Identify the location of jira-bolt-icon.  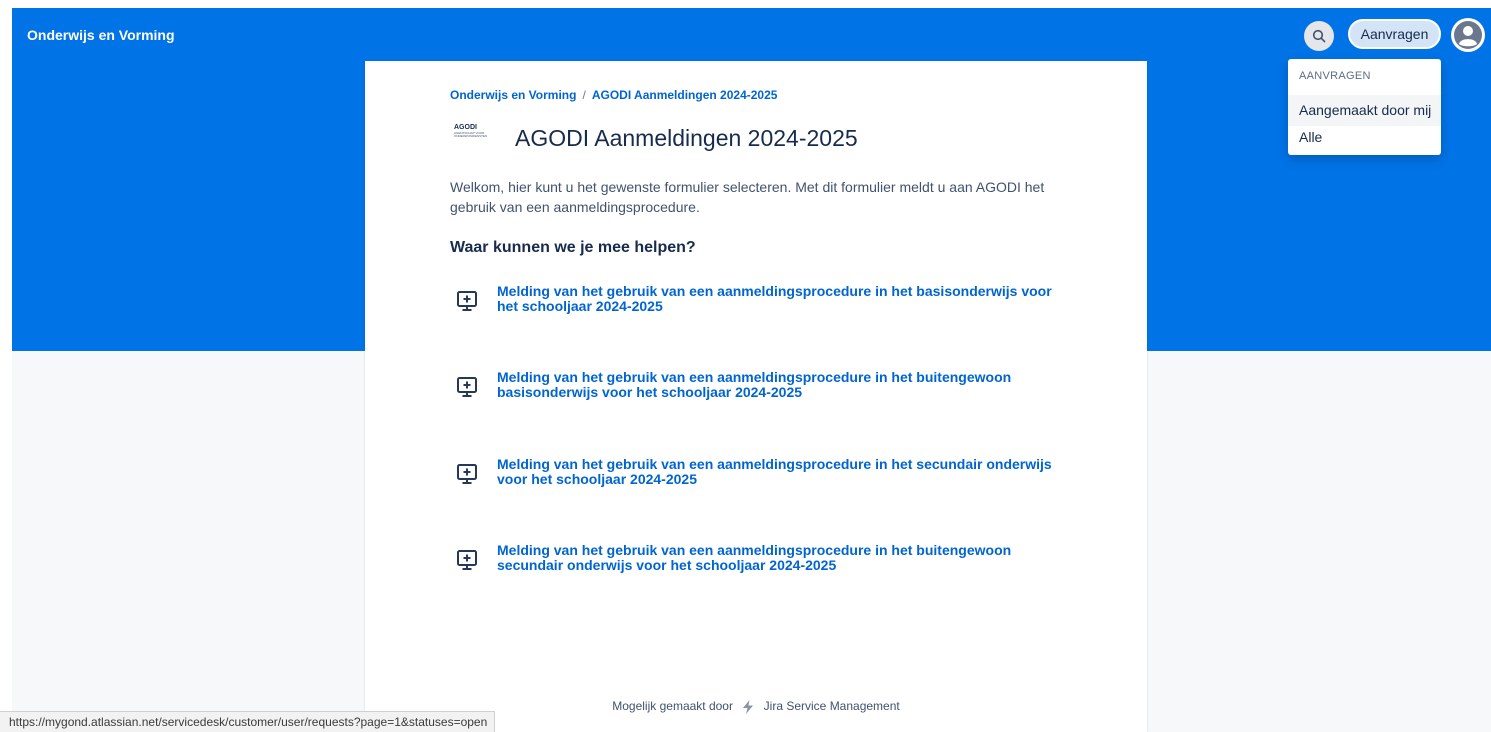
(748, 707).